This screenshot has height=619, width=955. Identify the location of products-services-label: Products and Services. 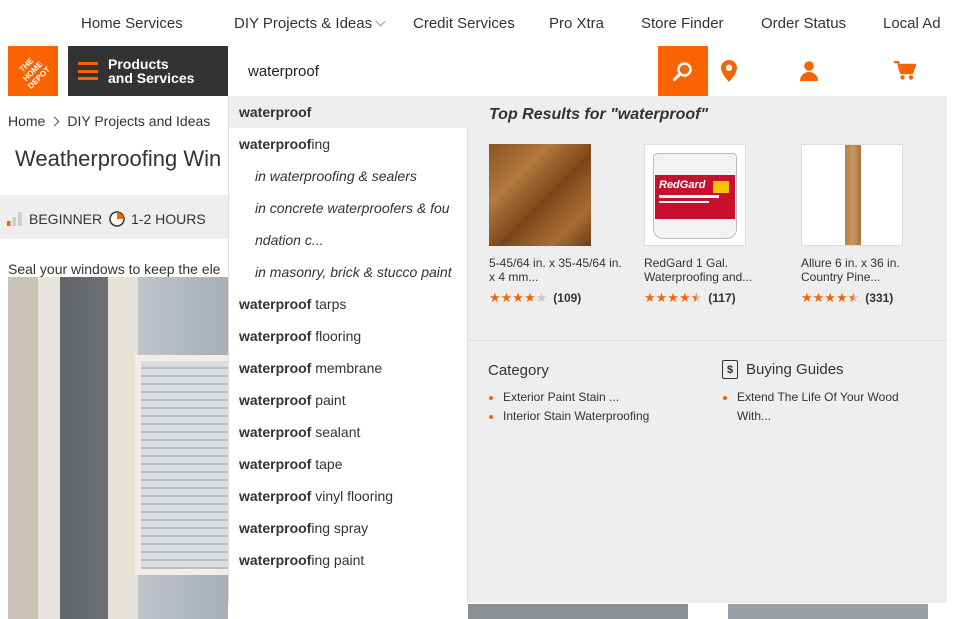
(151, 71).